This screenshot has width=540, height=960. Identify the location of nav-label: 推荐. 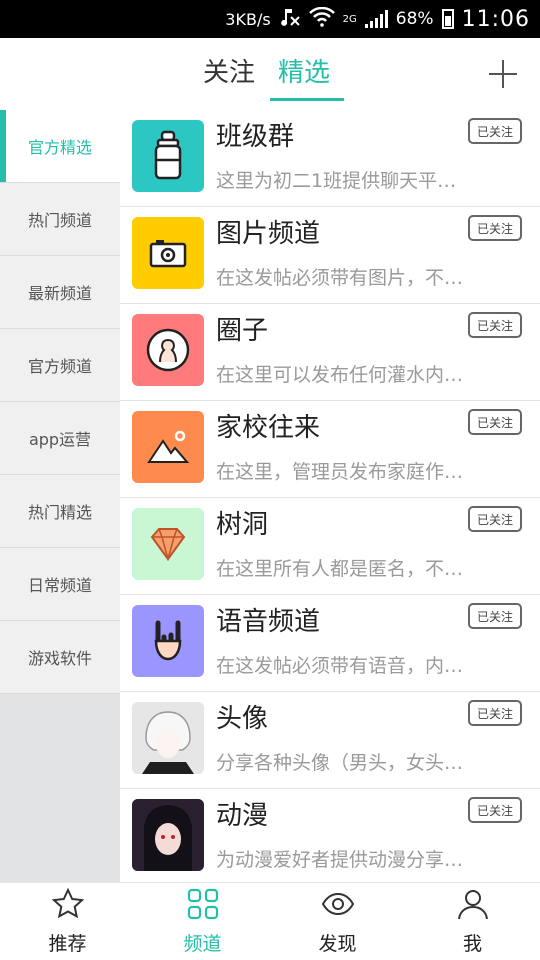
(67, 944).